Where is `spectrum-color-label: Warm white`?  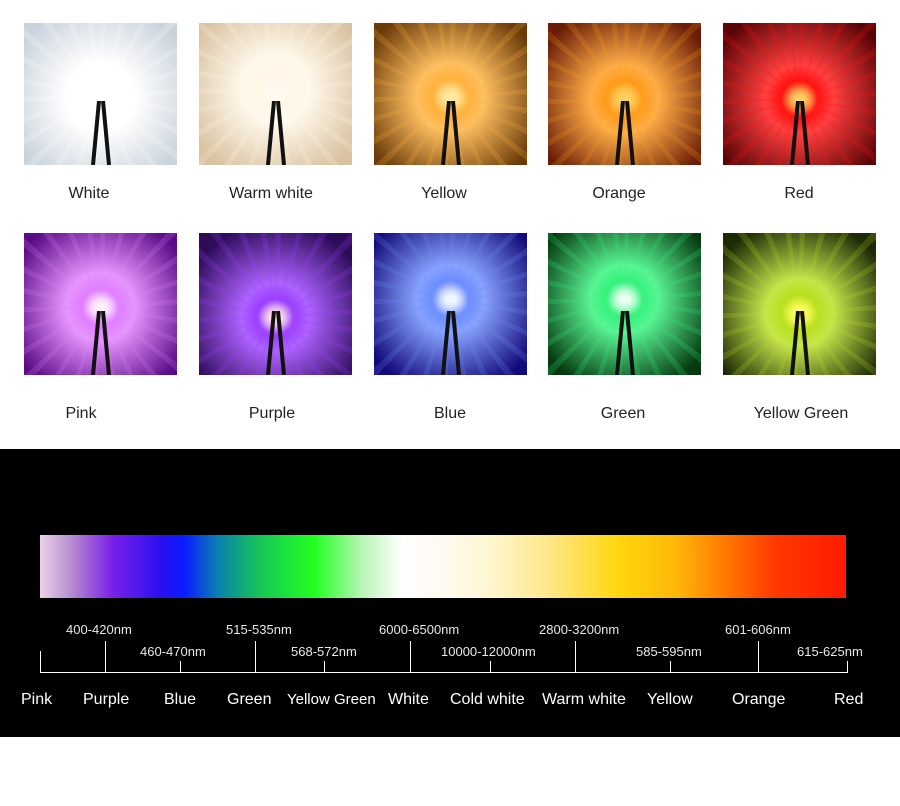
spectrum-color-label: Warm white is located at coordinates (584, 699).